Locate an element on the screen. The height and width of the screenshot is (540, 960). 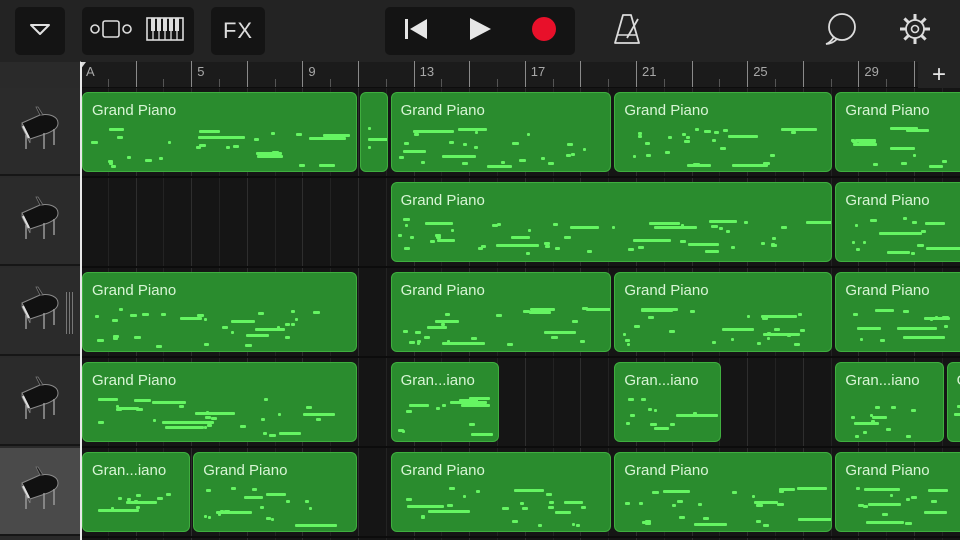
go-to-beginning-button is located at coordinates (416, 31).